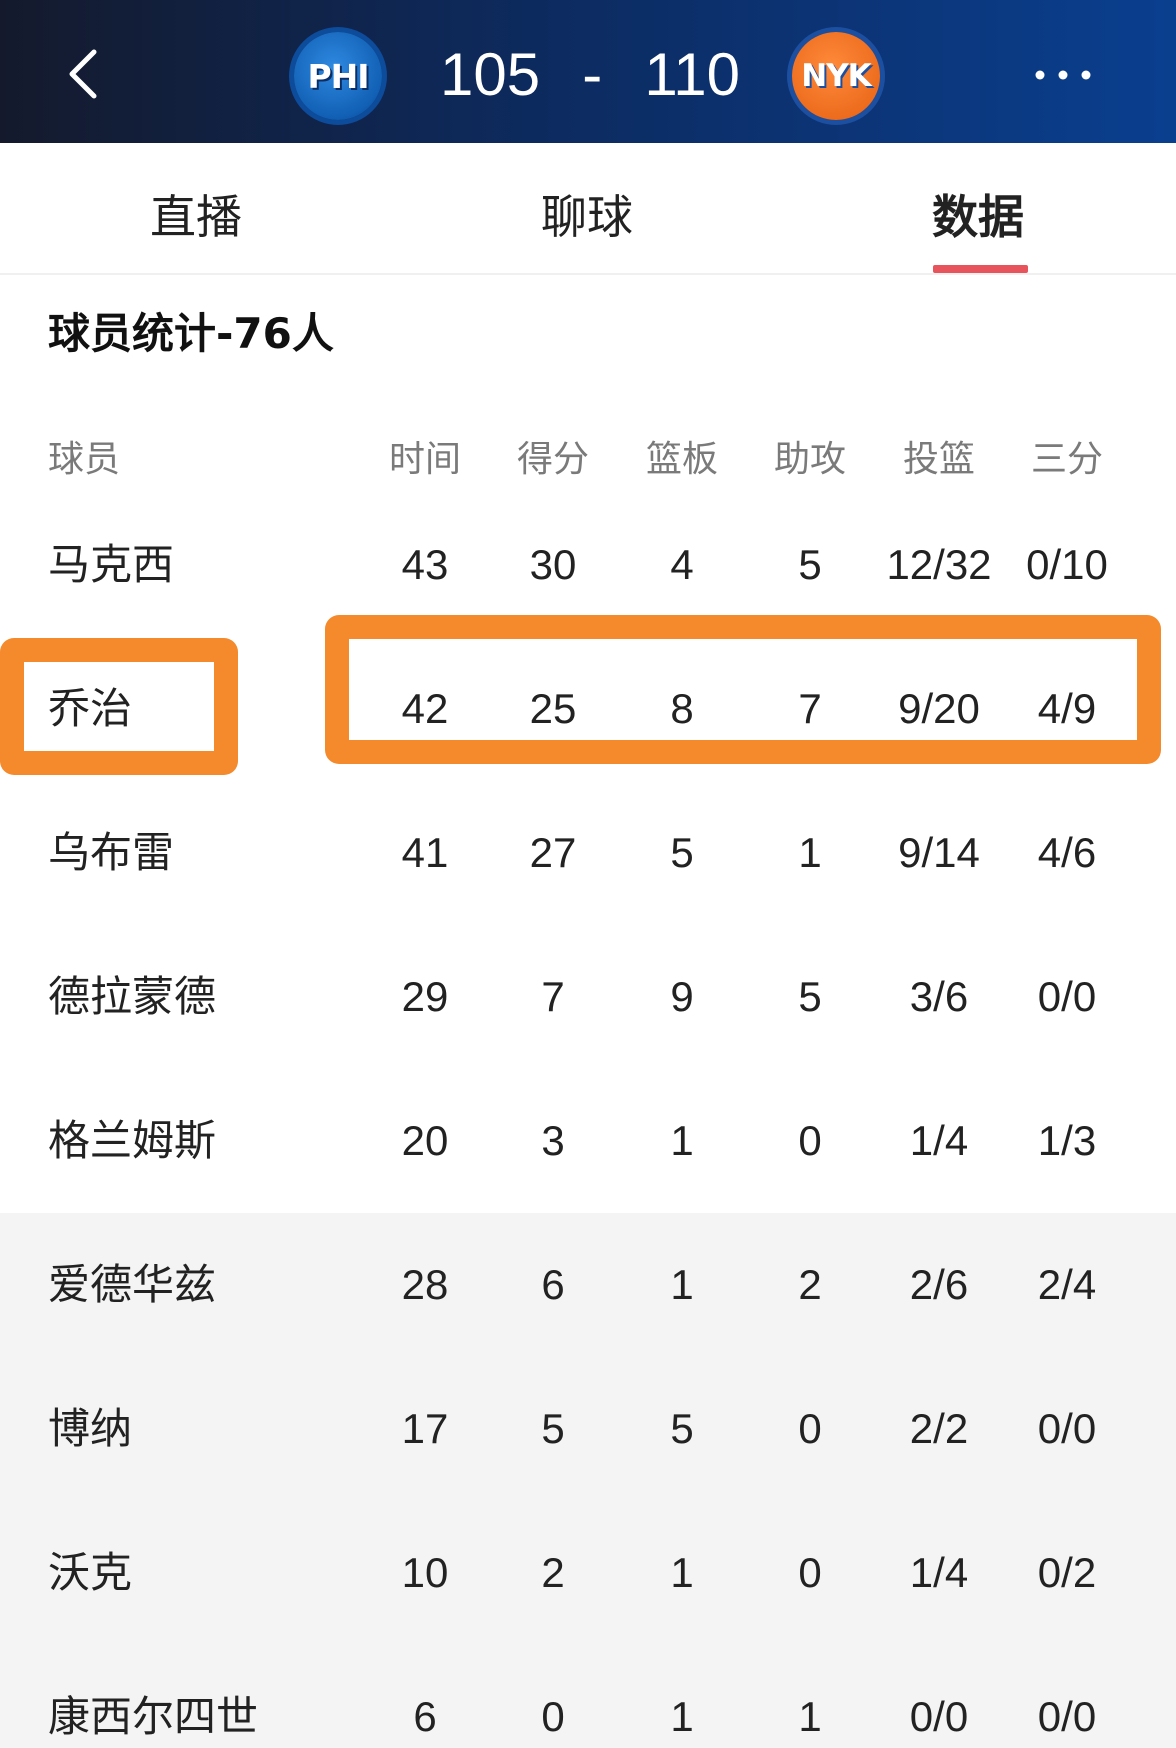 This screenshot has height=1748, width=1176. Describe the element at coordinates (111, 852) in the screenshot. I see `player-name: 乌布雷` at that location.